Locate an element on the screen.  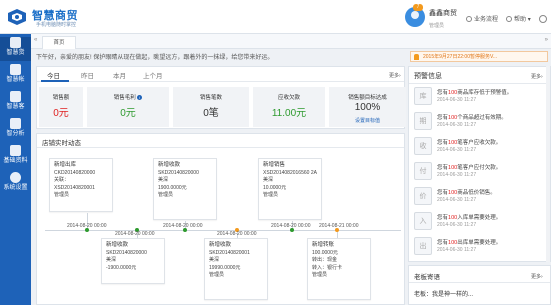
inbound-icon: 入 is located at coordinates (423, 221).